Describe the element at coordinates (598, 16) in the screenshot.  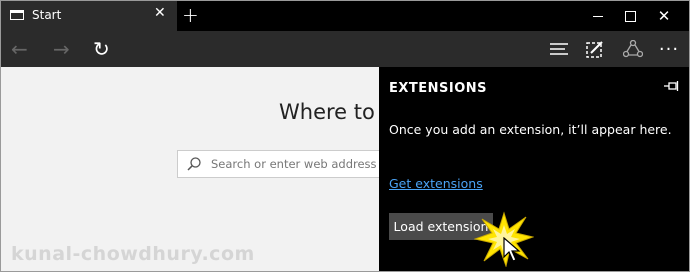
I see `minimize-button` at that location.